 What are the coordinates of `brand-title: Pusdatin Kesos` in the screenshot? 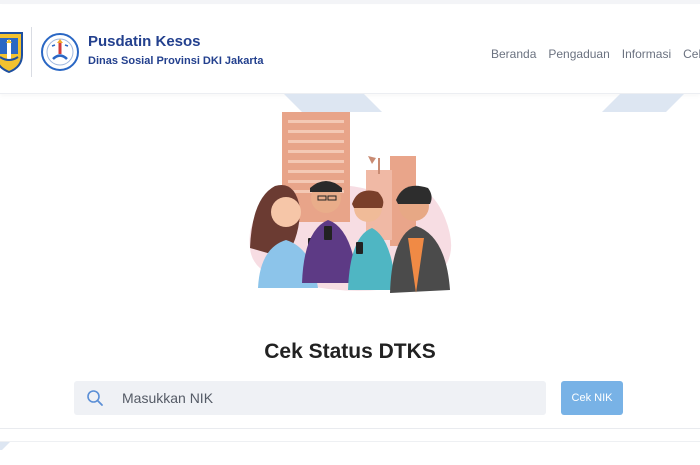 It's located at (144, 41).